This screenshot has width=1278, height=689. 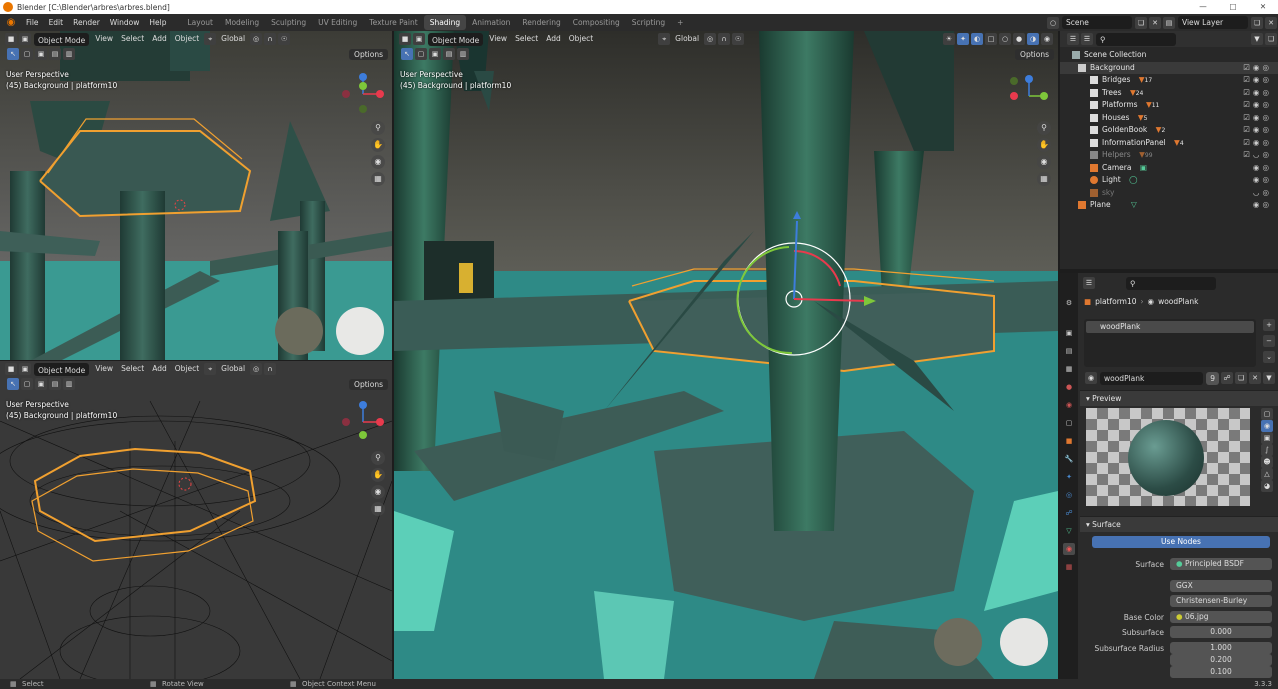 I want to click on texture-tab-icon: ▦, so click(x=1069, y=567).